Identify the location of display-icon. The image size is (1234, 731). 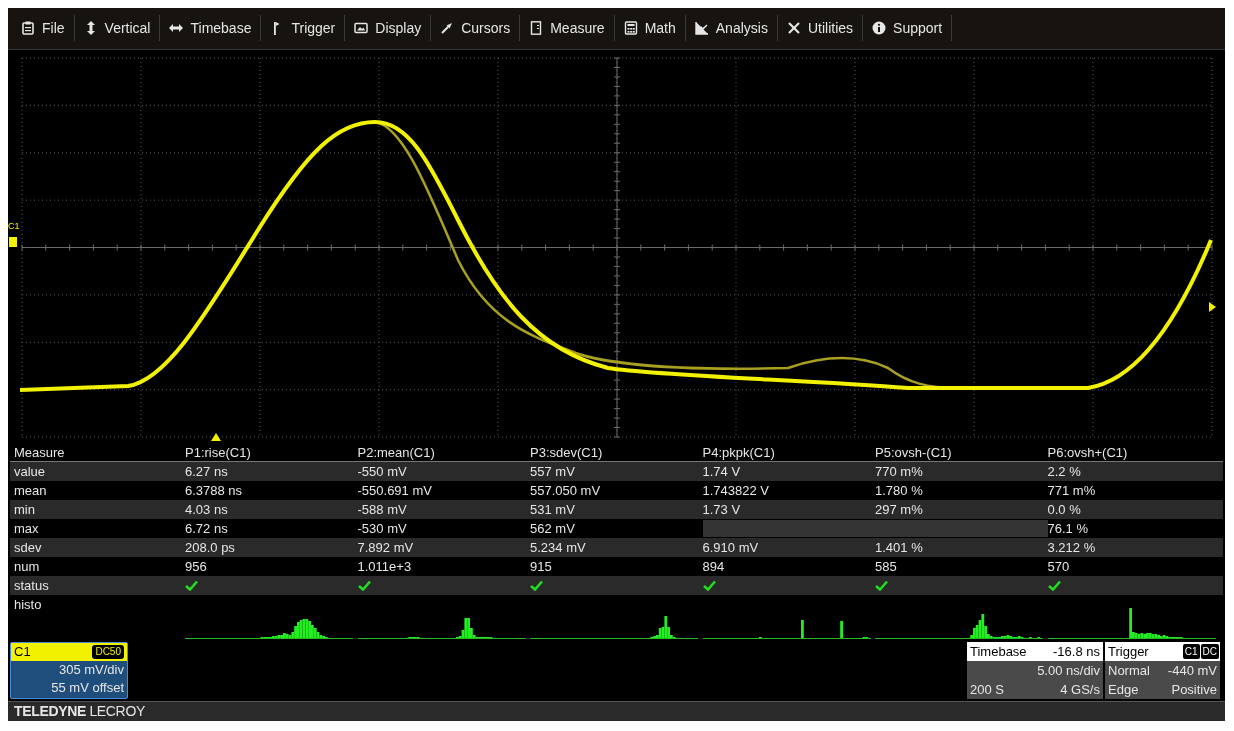
(361, 28).